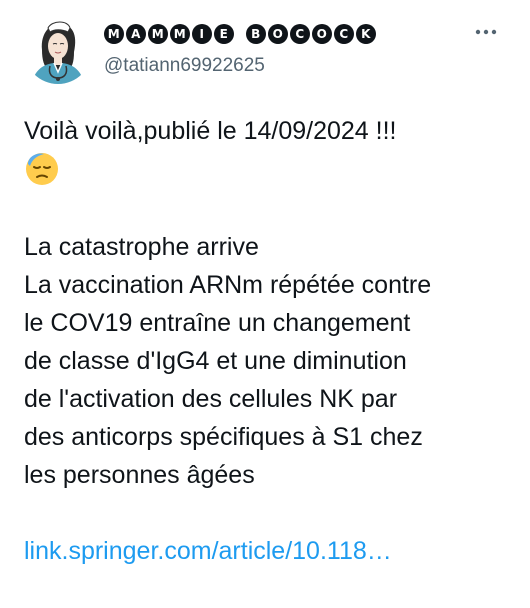  What do you see at coordinates (265, 170) in the screenshot?
I see `downcast-face-with-sweat-emoji` at bounding box center [265, 170].